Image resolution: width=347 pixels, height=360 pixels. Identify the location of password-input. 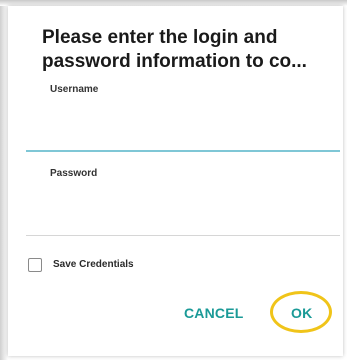
(183, 219).